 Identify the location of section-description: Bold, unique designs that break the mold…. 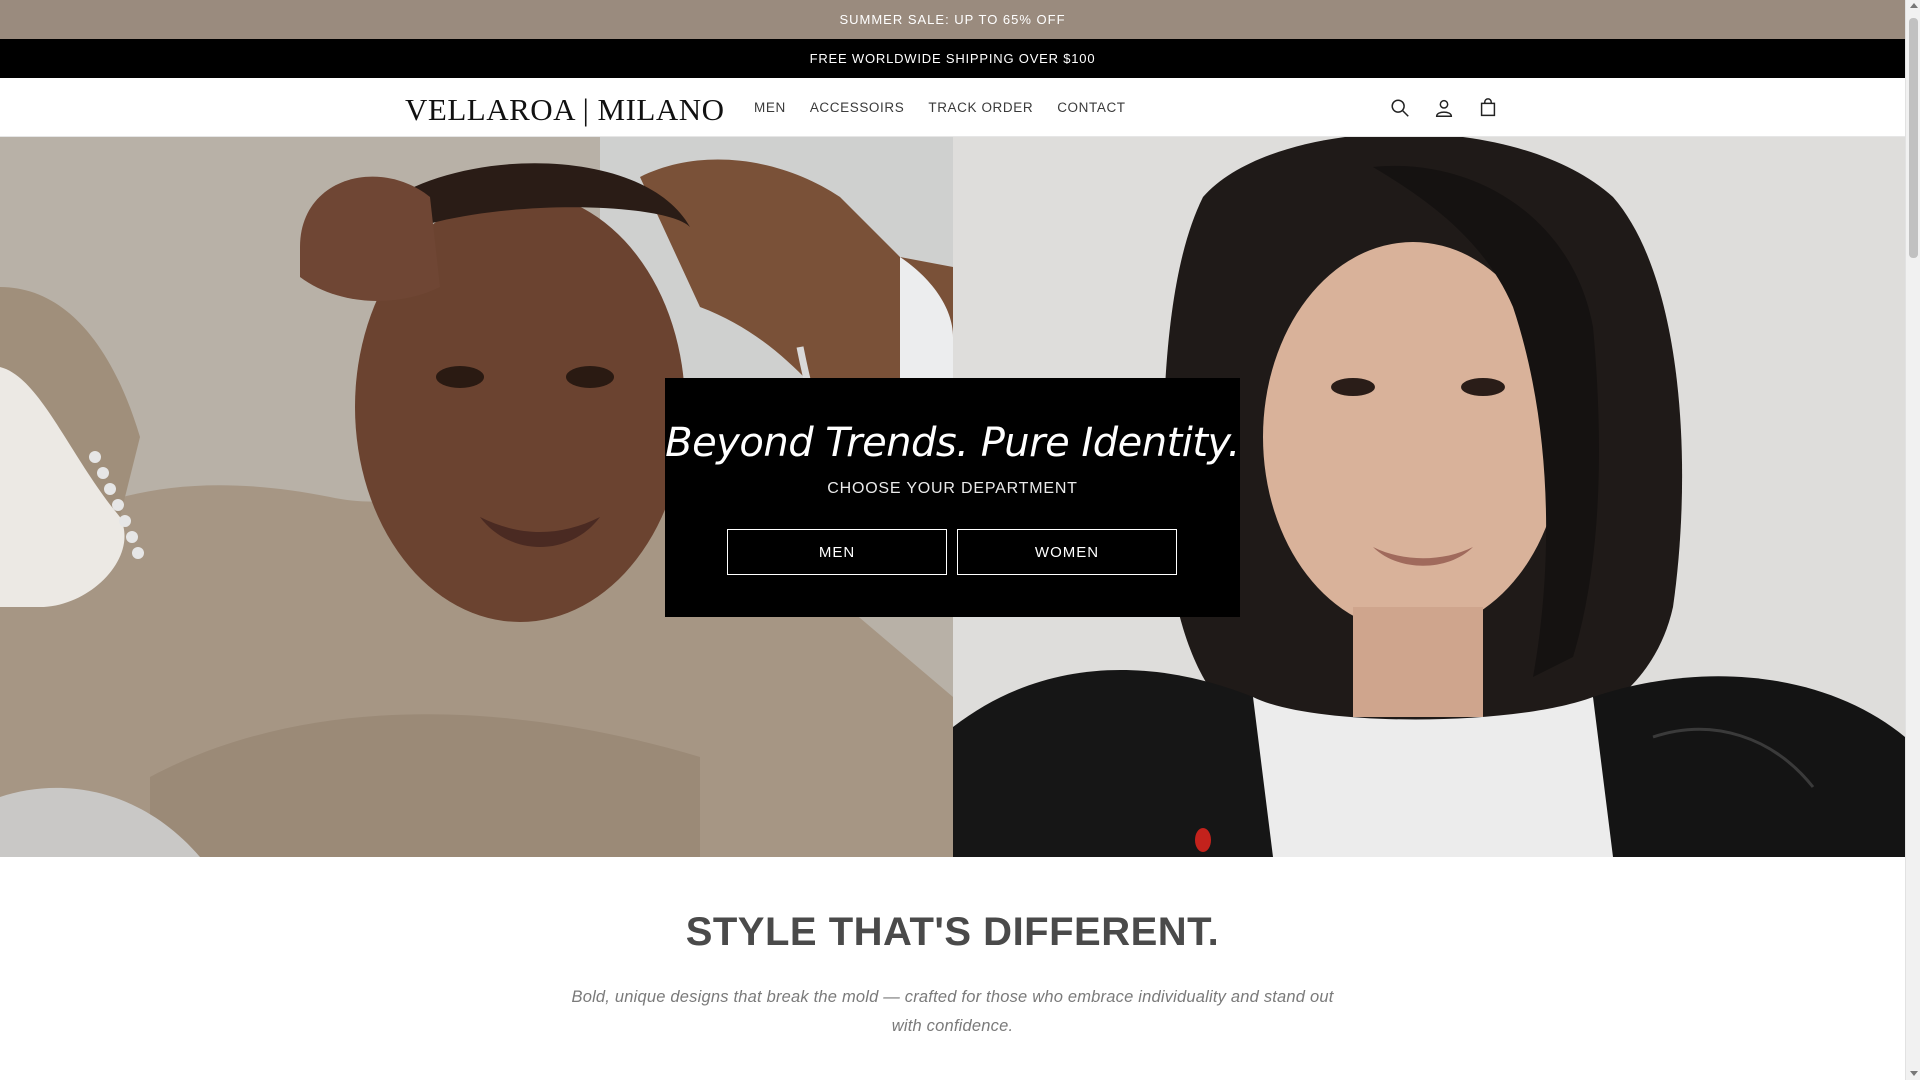
(952, 1011).